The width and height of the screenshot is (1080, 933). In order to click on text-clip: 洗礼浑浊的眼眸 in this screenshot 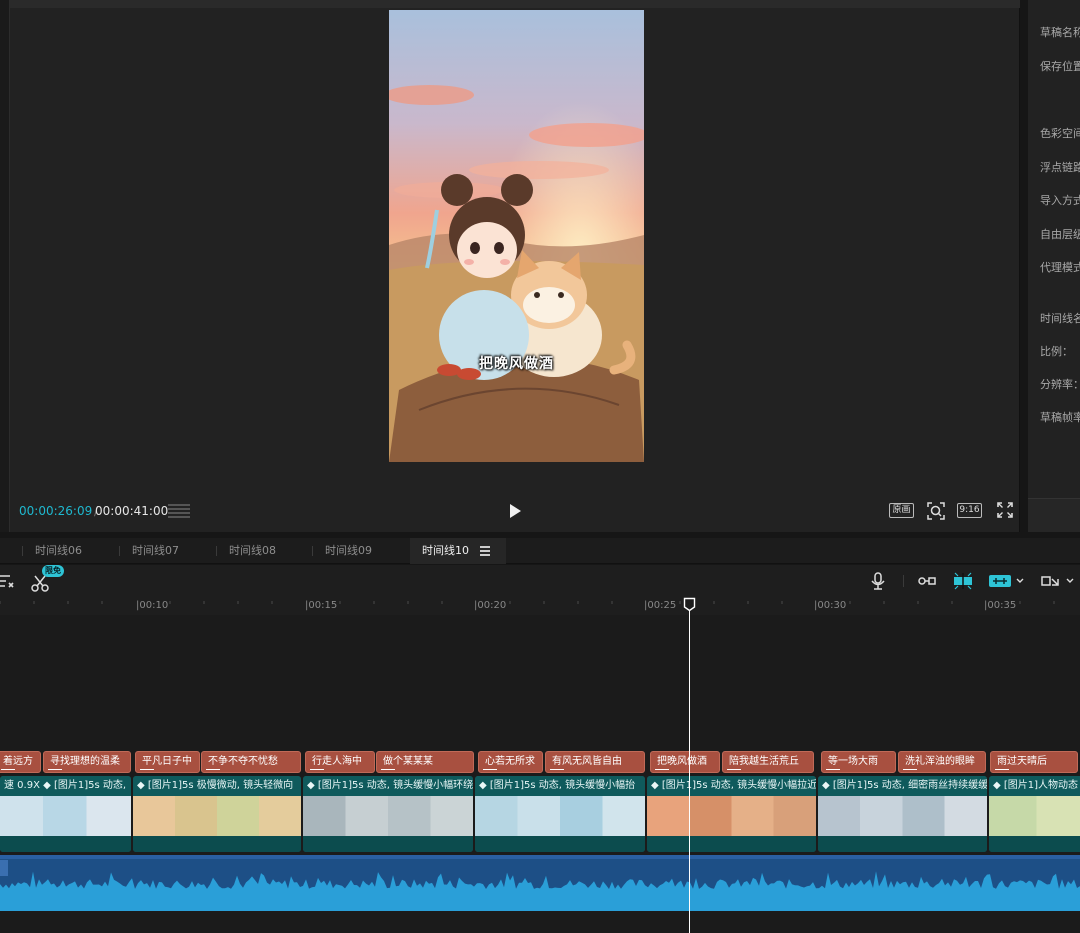, I will do `click(942, 762)`.